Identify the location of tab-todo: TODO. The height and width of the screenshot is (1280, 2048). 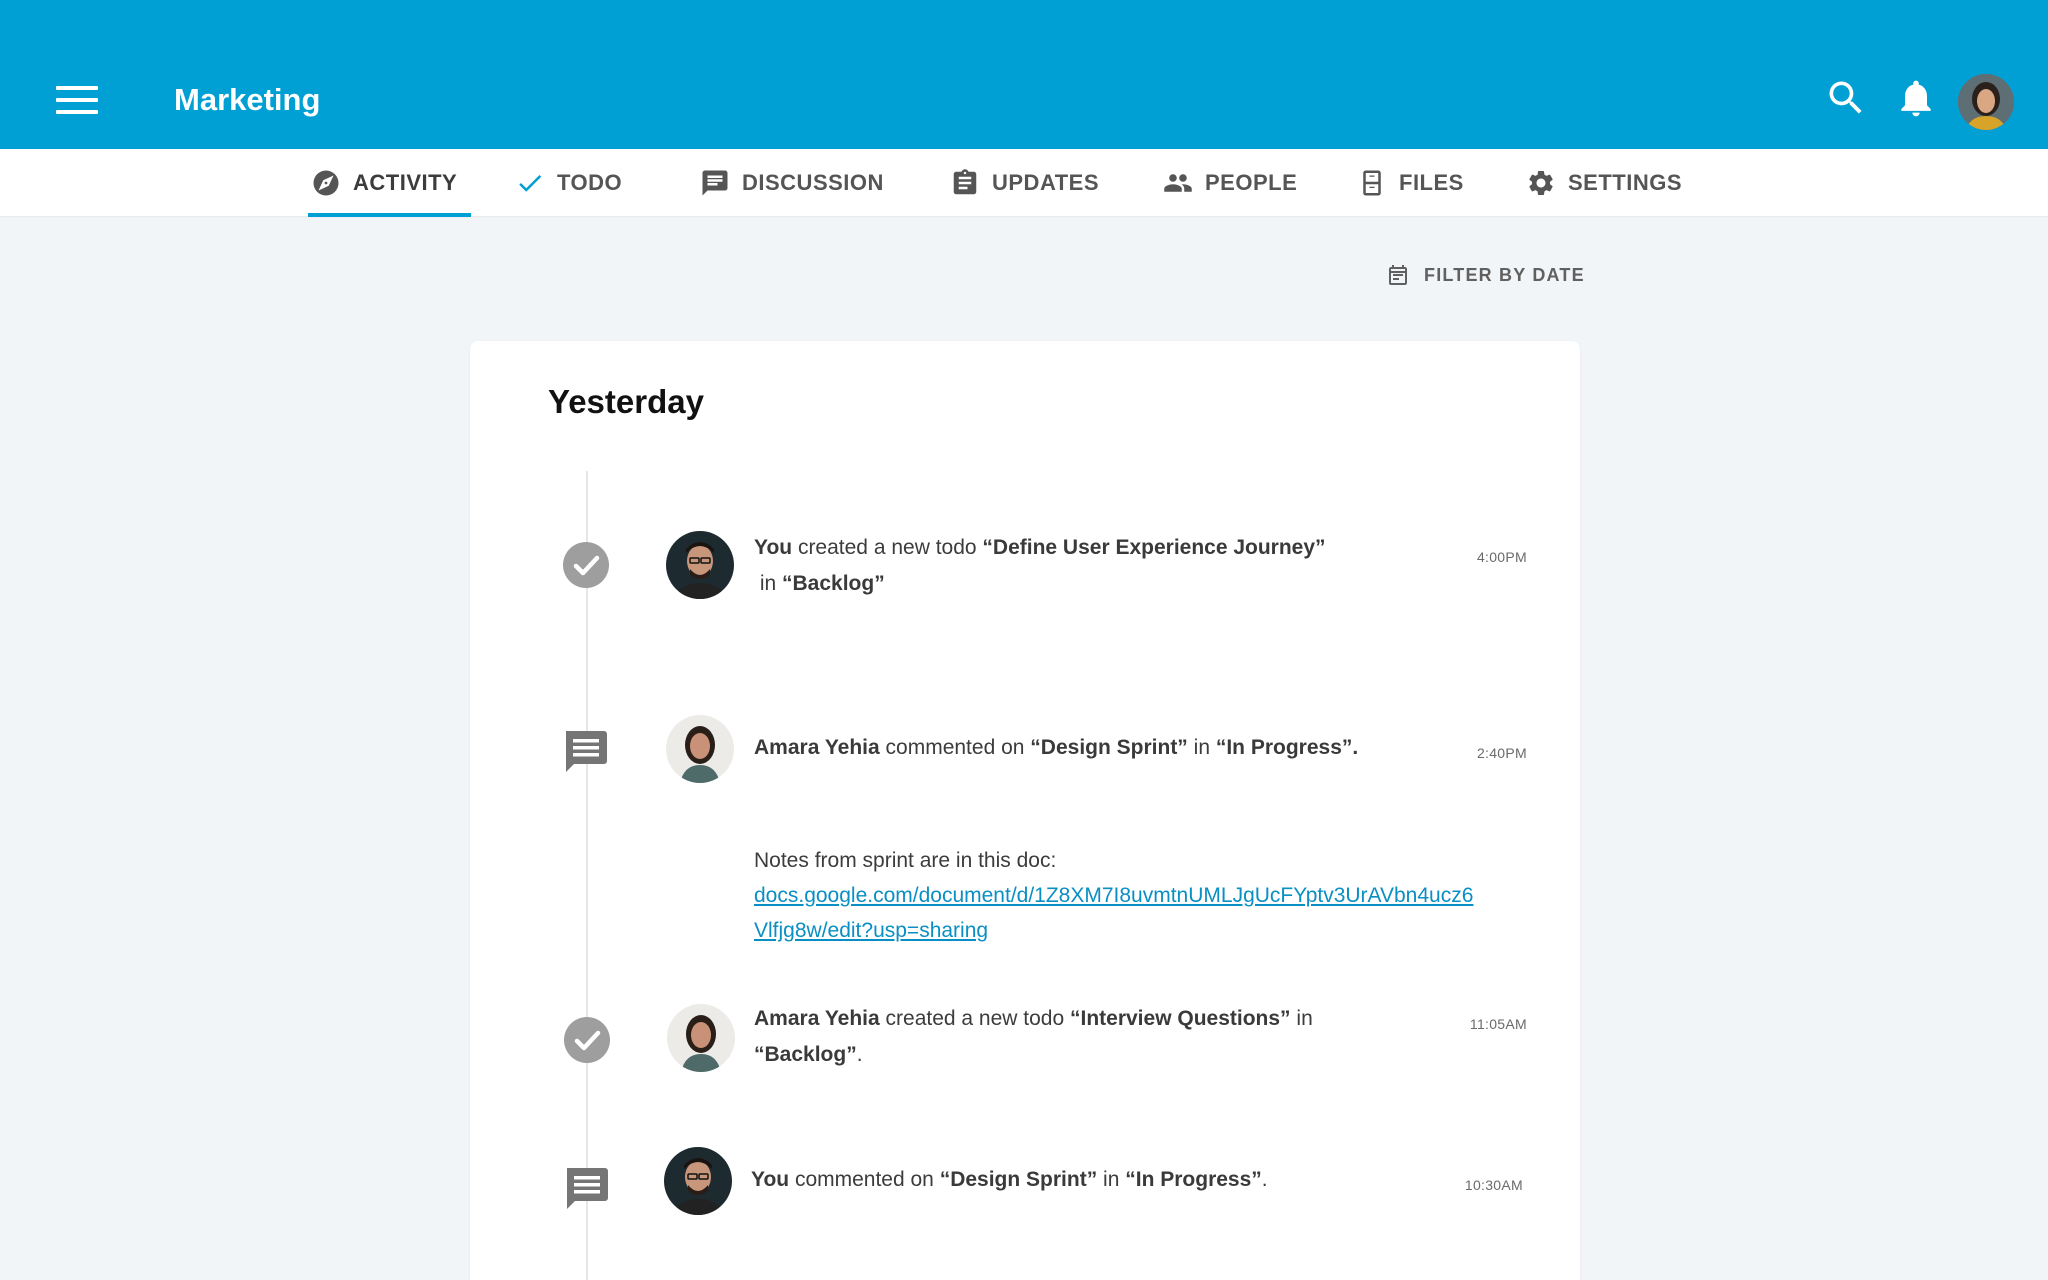
(568, 182).